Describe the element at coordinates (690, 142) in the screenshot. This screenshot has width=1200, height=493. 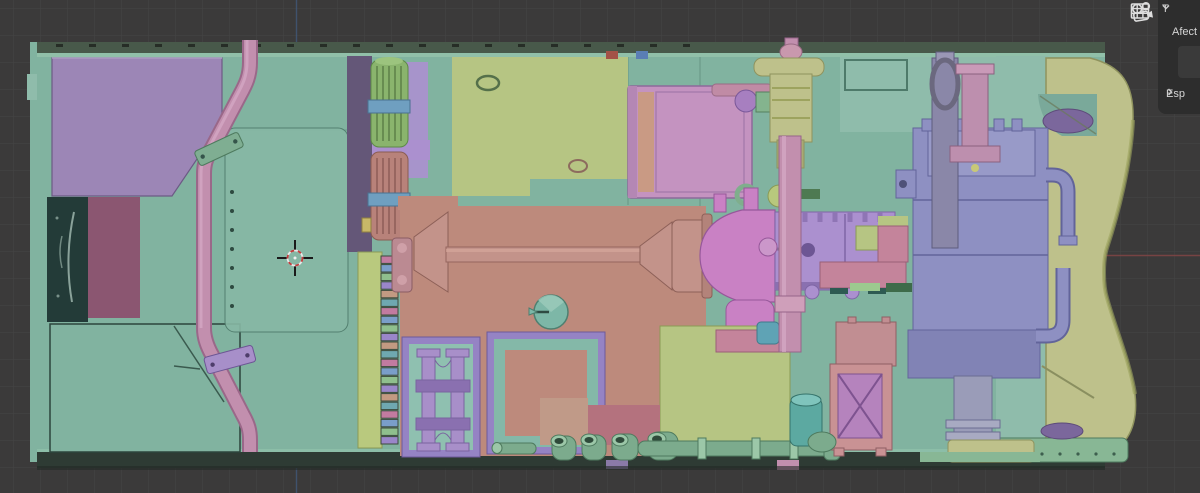
I see `pink-hatch-lid` at that location.